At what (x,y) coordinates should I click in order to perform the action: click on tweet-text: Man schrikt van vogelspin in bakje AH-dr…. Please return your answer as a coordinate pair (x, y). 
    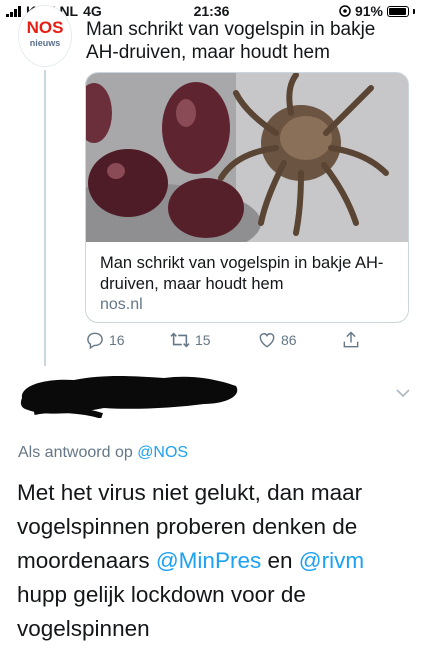
    Looking at the image, I should click on (231, 41).